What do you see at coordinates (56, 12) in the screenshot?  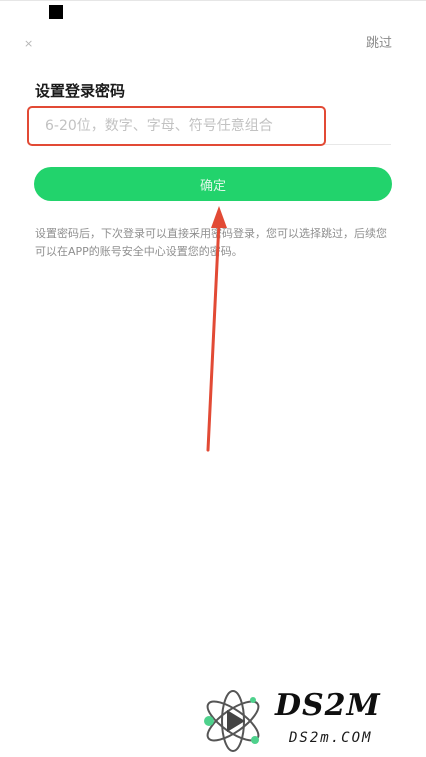 I see `status-bar-indicator` at bounding box center [56, 12].